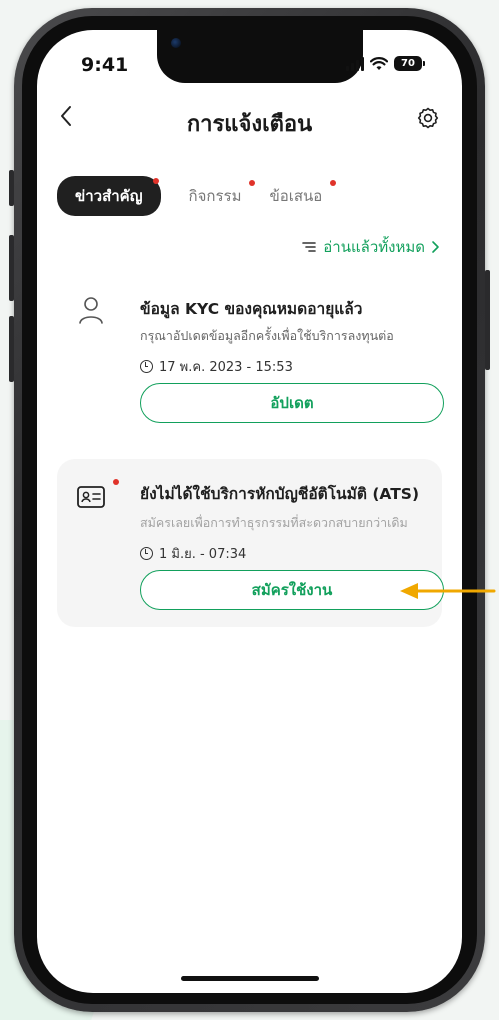 The image size is (499, 1020). I want to click on tab-important-news: ข่าวสำคัญ, so click(109, 196).